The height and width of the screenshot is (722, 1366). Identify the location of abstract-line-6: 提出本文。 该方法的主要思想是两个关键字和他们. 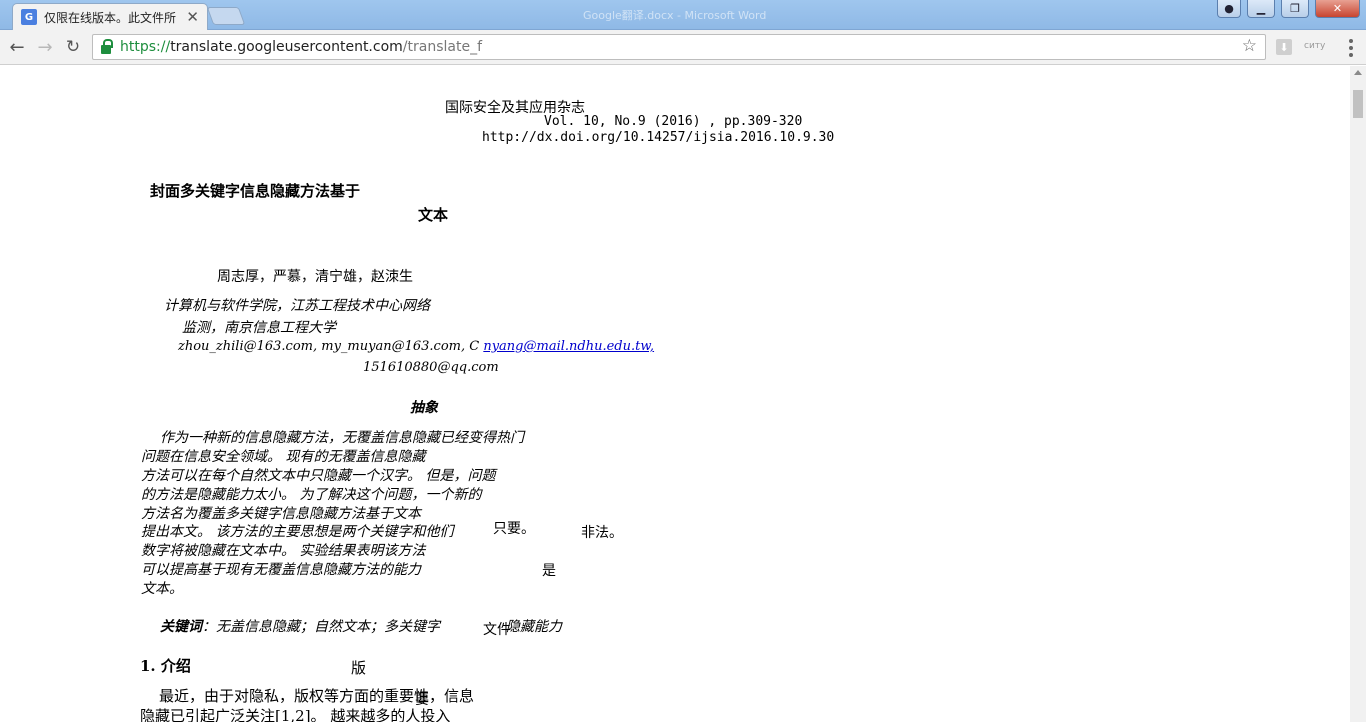
(297, 532).